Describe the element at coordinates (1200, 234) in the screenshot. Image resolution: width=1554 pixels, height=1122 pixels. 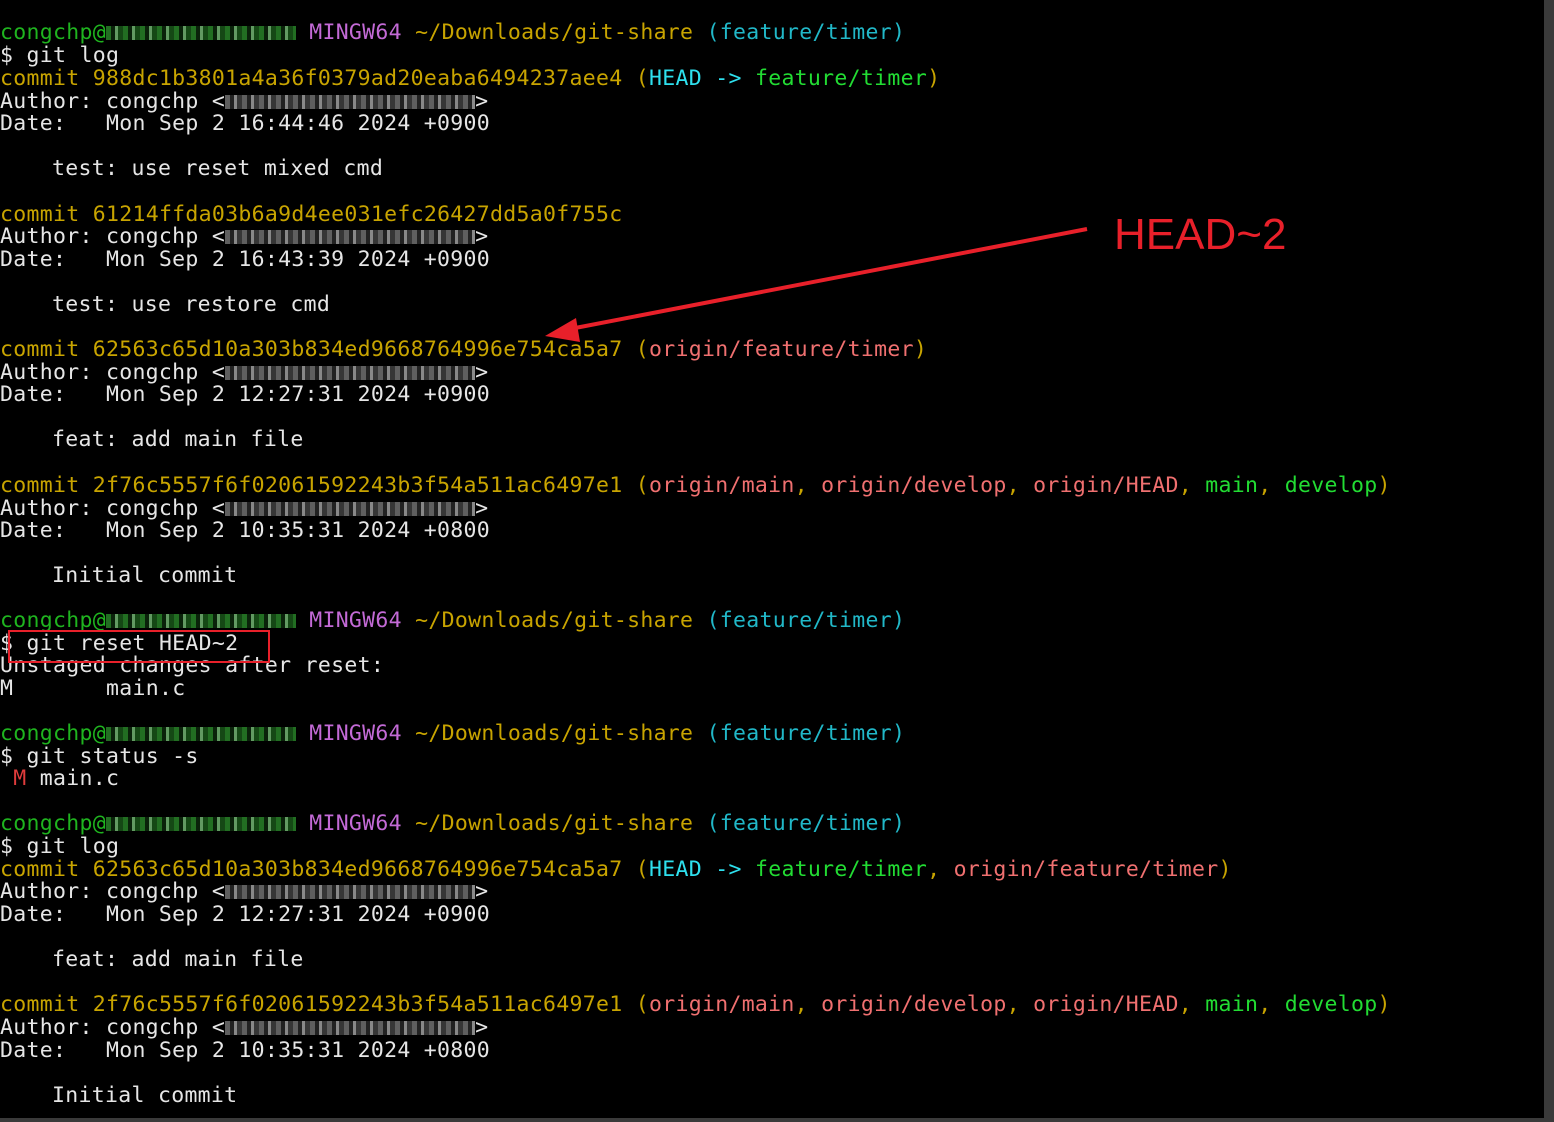
I see `annotation-label: HEAD~2` at that location.